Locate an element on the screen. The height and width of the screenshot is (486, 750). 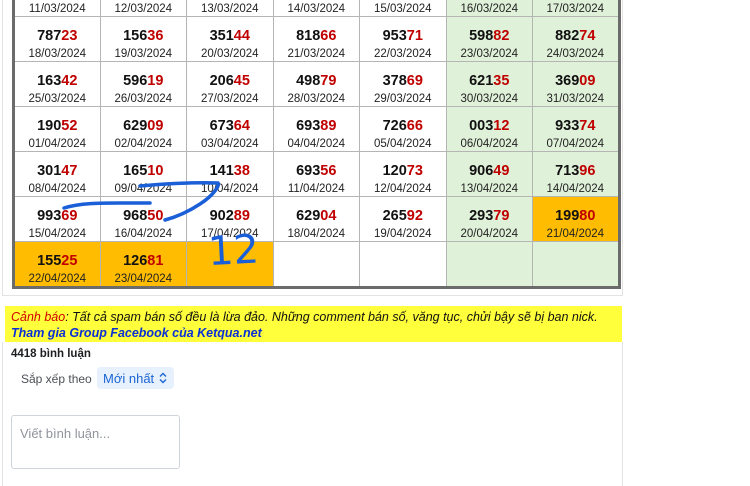
calendar-cell: 12/03/2024 is located at coordinates (143, 8).